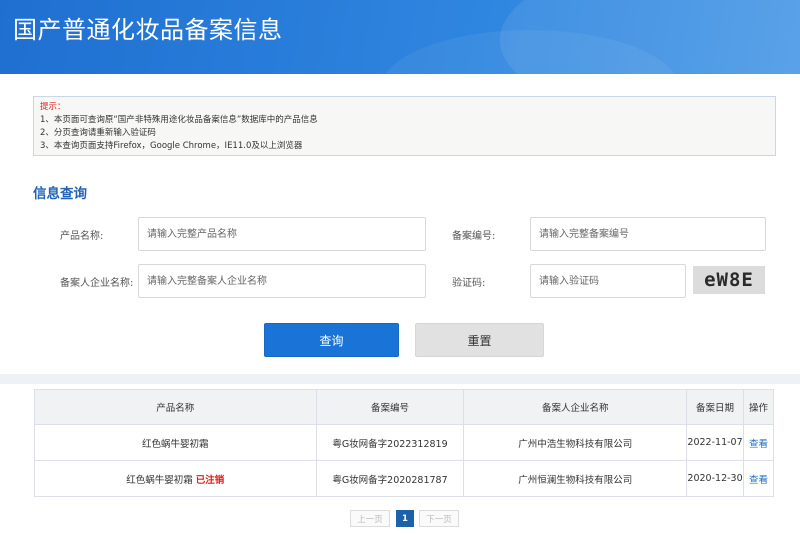 The width and height of the screenshot is (800, 534). I want to click on reset-button: 重置, so click(479, 340).